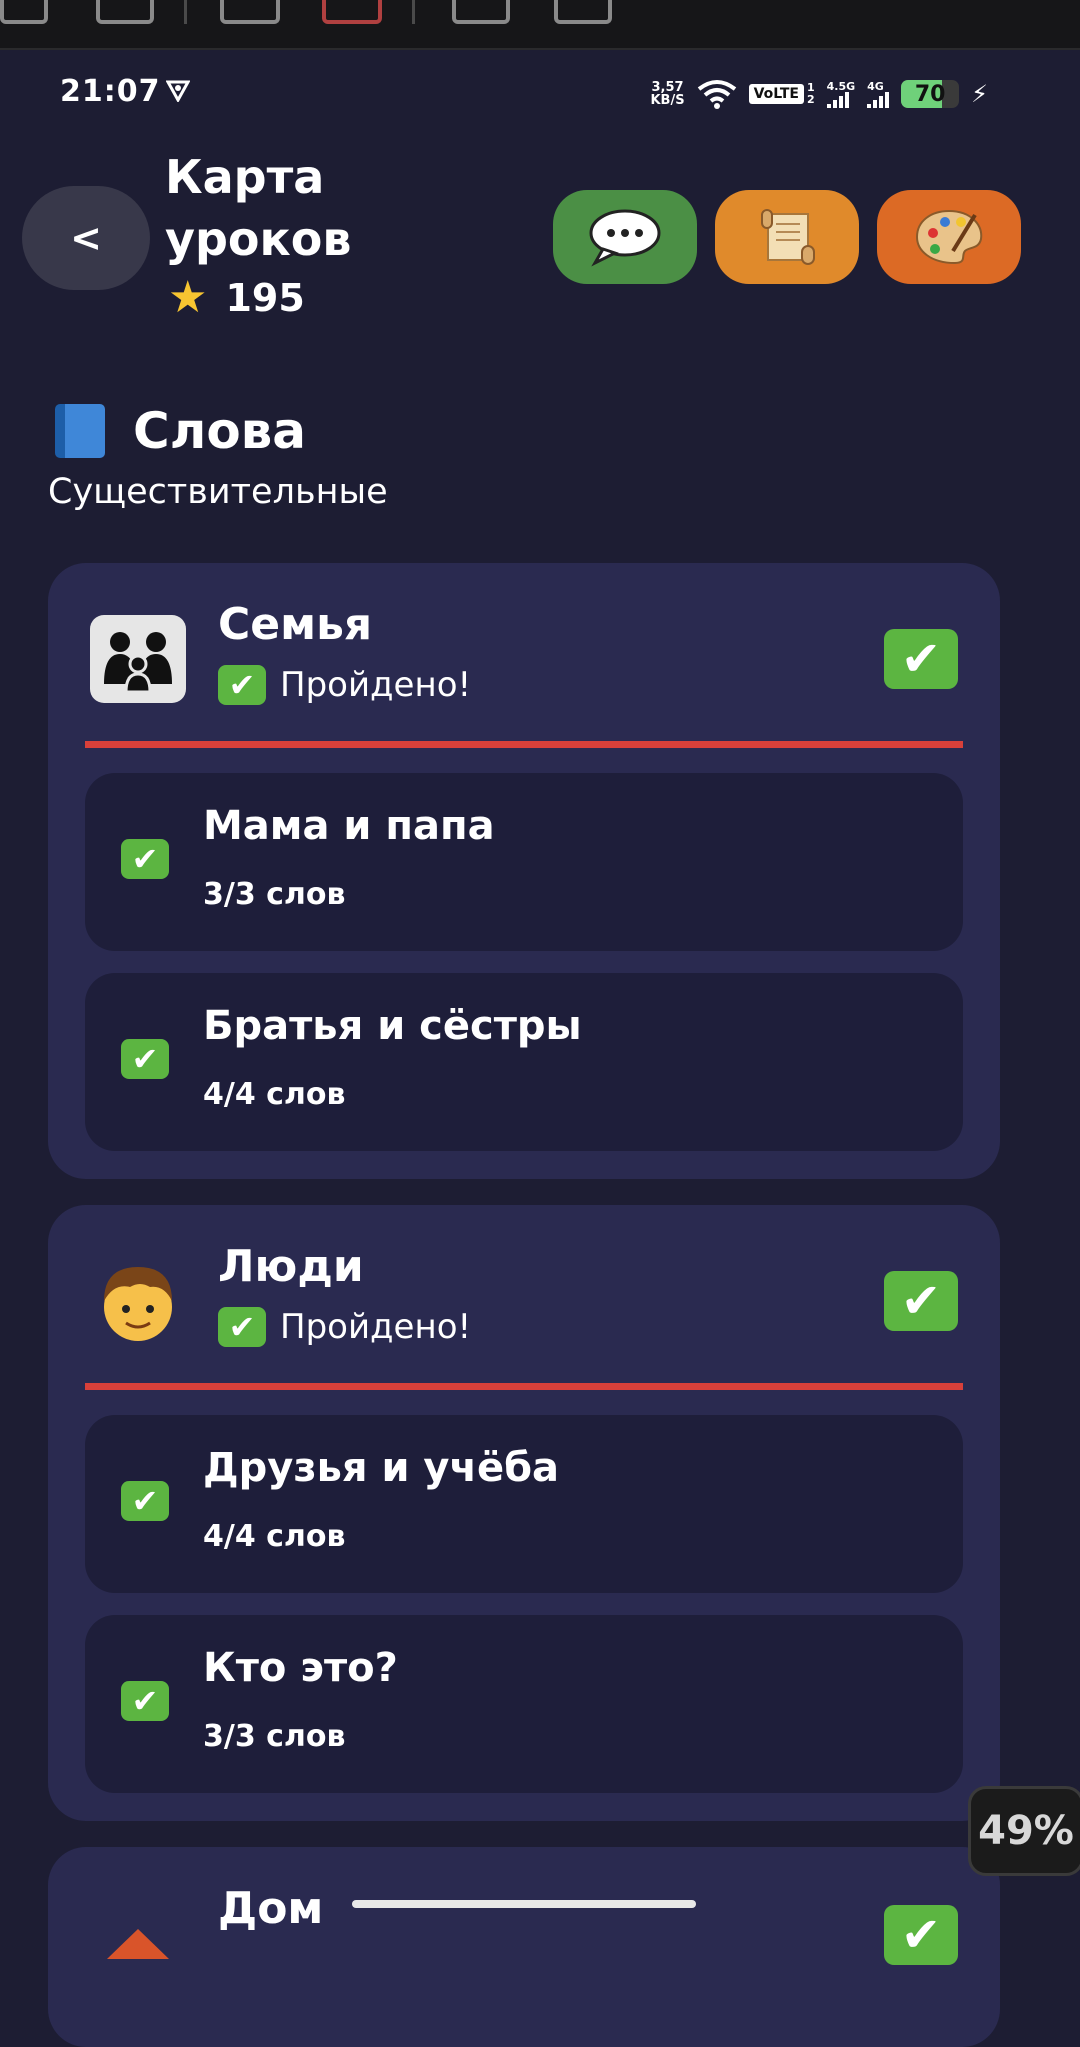 The height and width of the screenshot is (2047, 1080). Describe the element at coordinates (295, 624) in the screenshot. I see `category-title: Семья` at that location.